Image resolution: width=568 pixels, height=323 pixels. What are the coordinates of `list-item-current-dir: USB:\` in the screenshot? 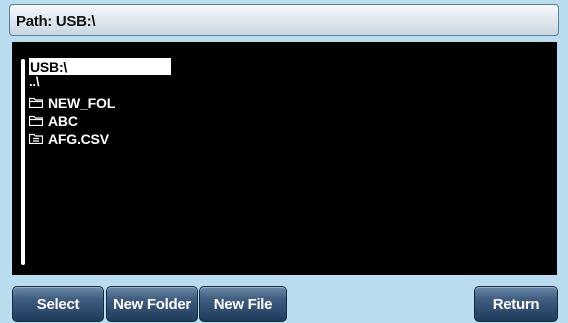 It's located at (100, 66).